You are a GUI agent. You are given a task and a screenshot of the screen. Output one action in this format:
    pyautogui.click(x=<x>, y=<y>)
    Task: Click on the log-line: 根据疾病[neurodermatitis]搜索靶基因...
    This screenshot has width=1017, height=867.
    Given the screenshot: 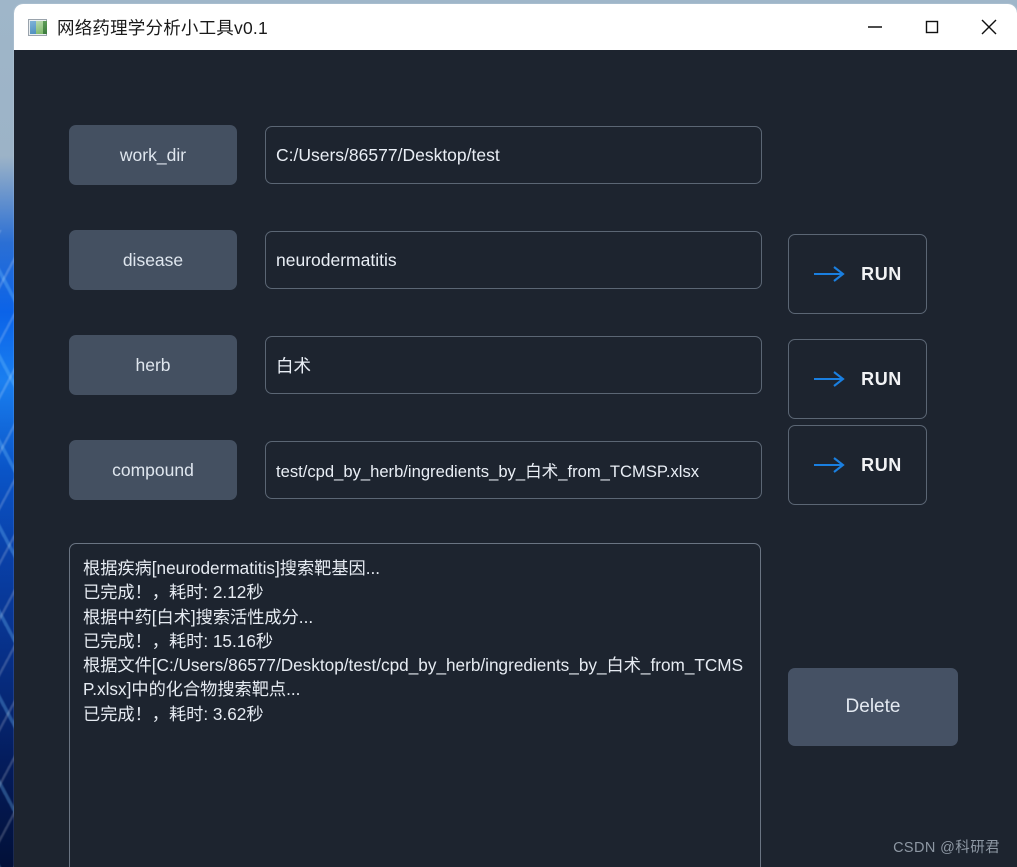 What is the action you would take?
    pyautogui.click(x=232, y=568)
    